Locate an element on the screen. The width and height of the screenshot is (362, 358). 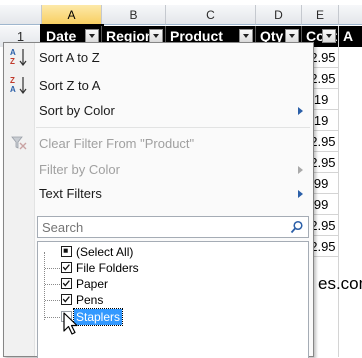
clear-filter-icon is located at coordinates (19, 143).